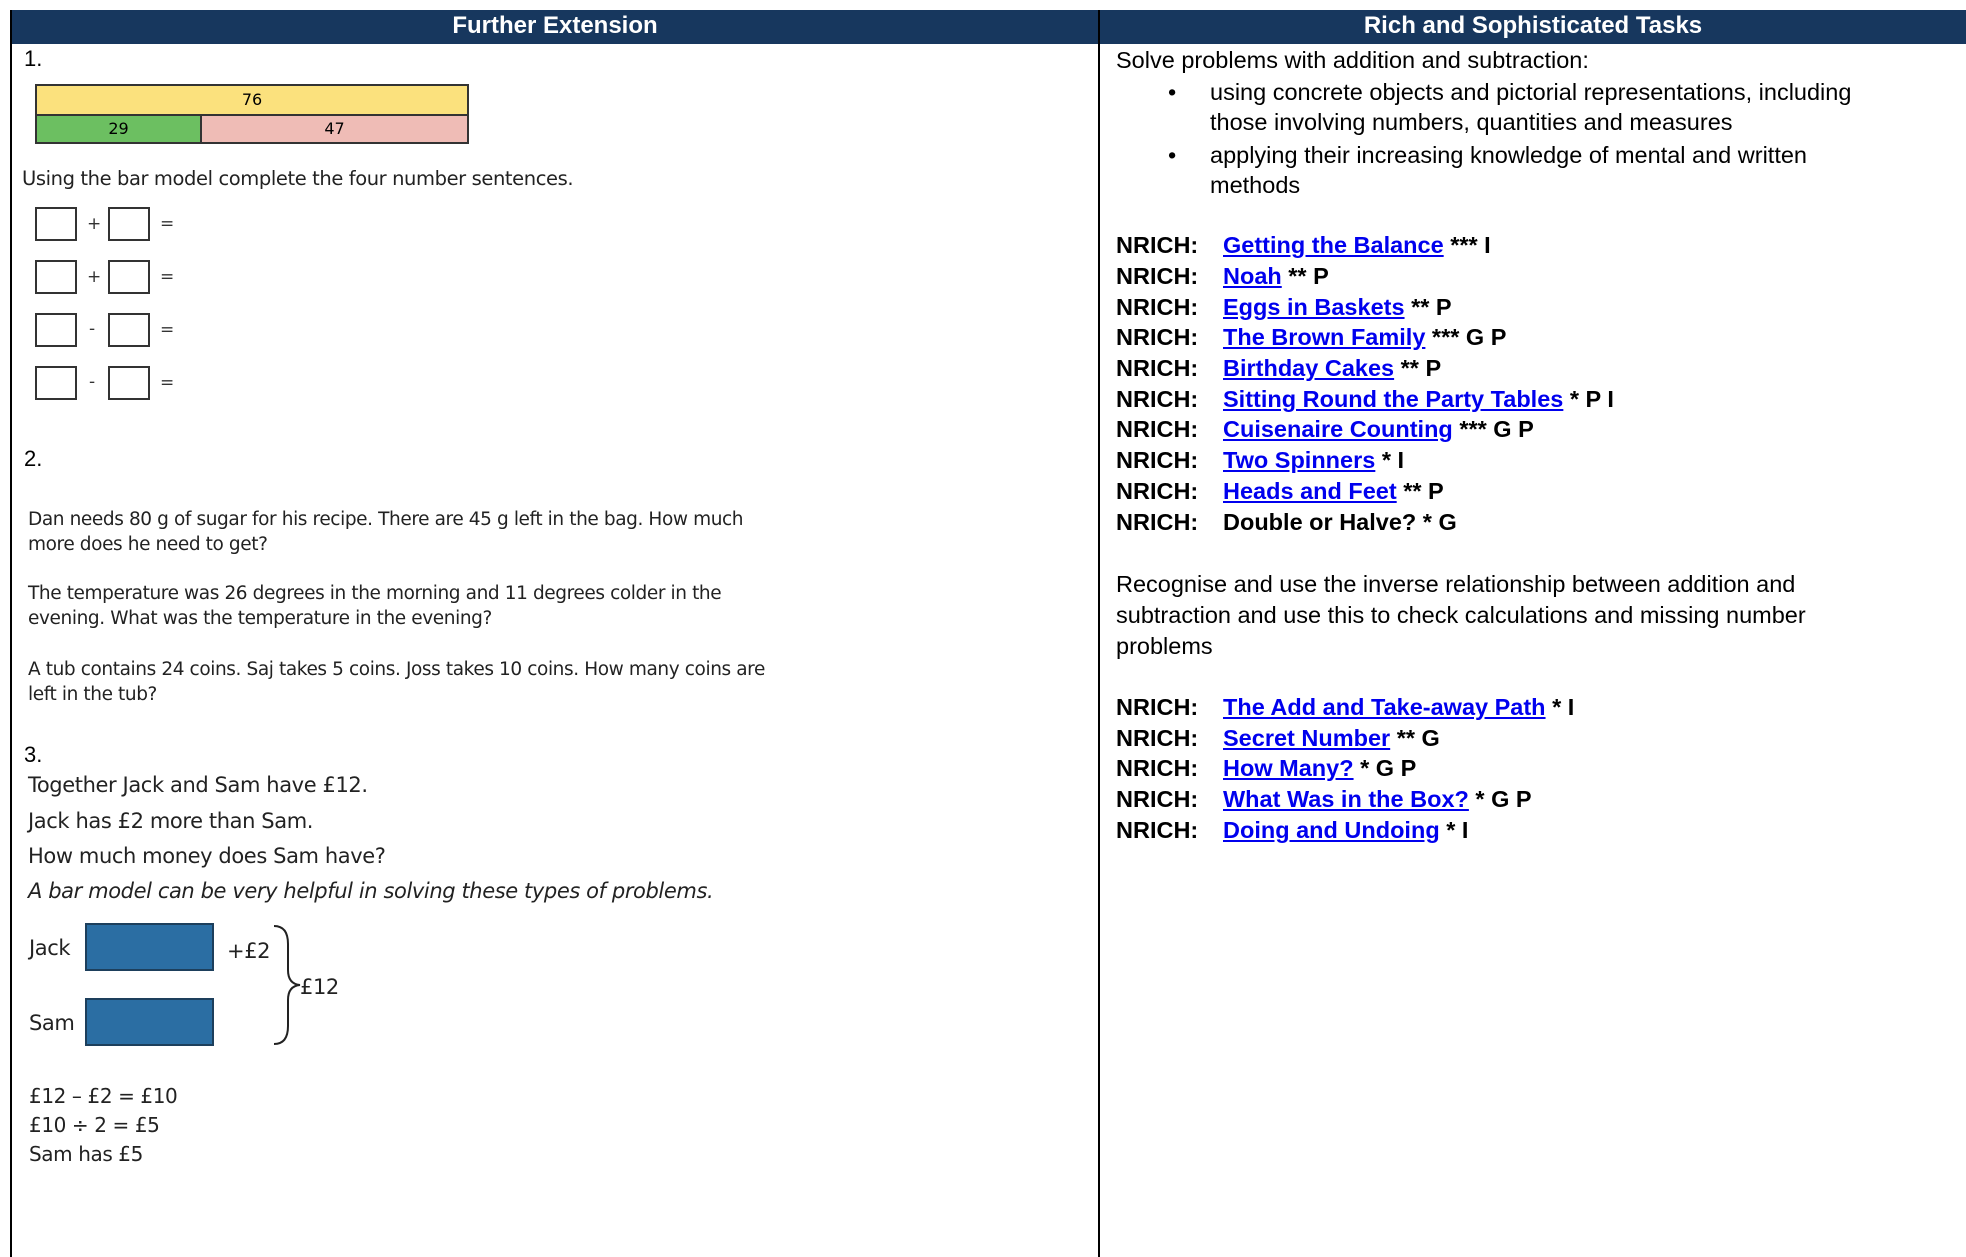 The height and width of the screenshot is (1257, 1966). Describe the element at coordinates (1324, 337) in the screenshot. I see `nrich-link: The Brown Family` at that location.